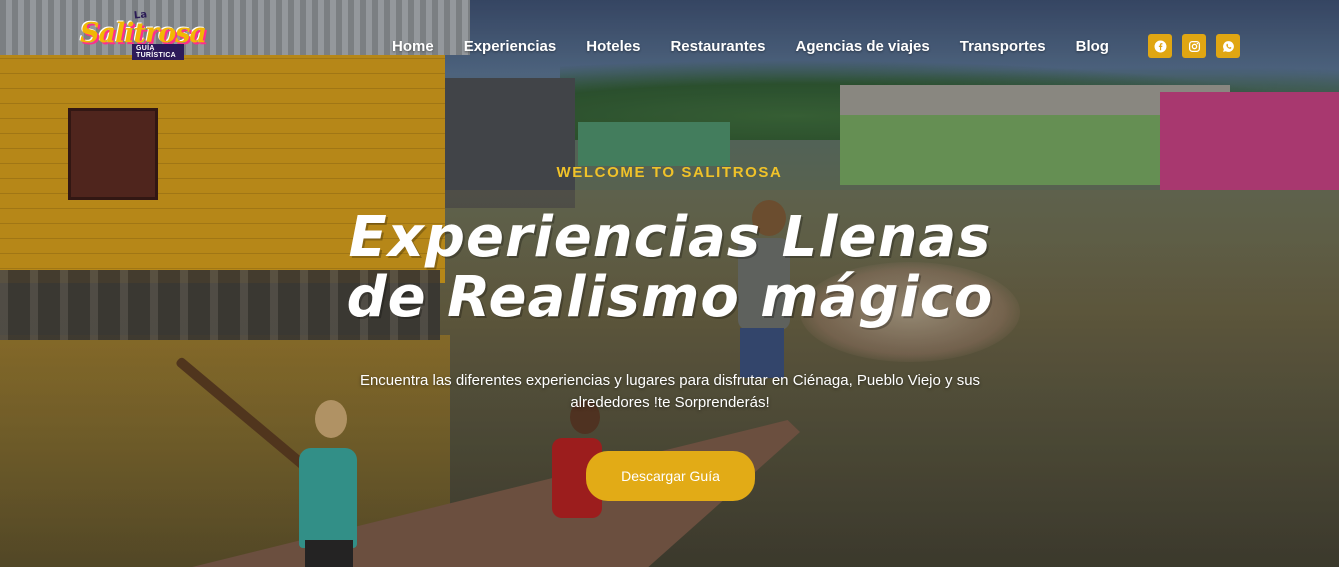 This screenshot has width=1339, height=567. Describe the element at coordinates (862, 46) in the screenshot. I see `nav-item-agencias: Agencias de viajes` at that location.